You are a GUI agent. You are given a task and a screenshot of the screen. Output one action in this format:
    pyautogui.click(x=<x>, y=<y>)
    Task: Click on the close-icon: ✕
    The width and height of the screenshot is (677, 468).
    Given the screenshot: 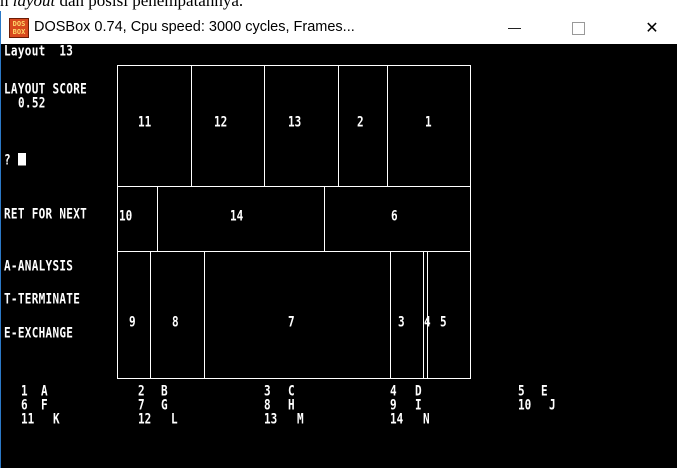 What is the action you would take?
    pyautogui.click(x=652, y=27)
    